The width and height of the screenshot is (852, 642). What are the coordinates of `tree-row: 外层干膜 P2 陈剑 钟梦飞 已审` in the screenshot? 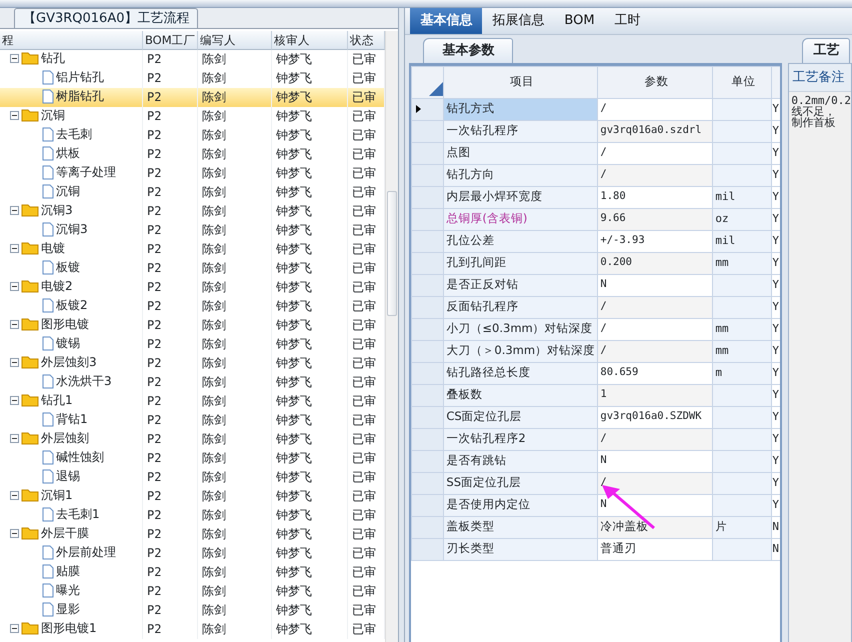 It's located at (192, 534).